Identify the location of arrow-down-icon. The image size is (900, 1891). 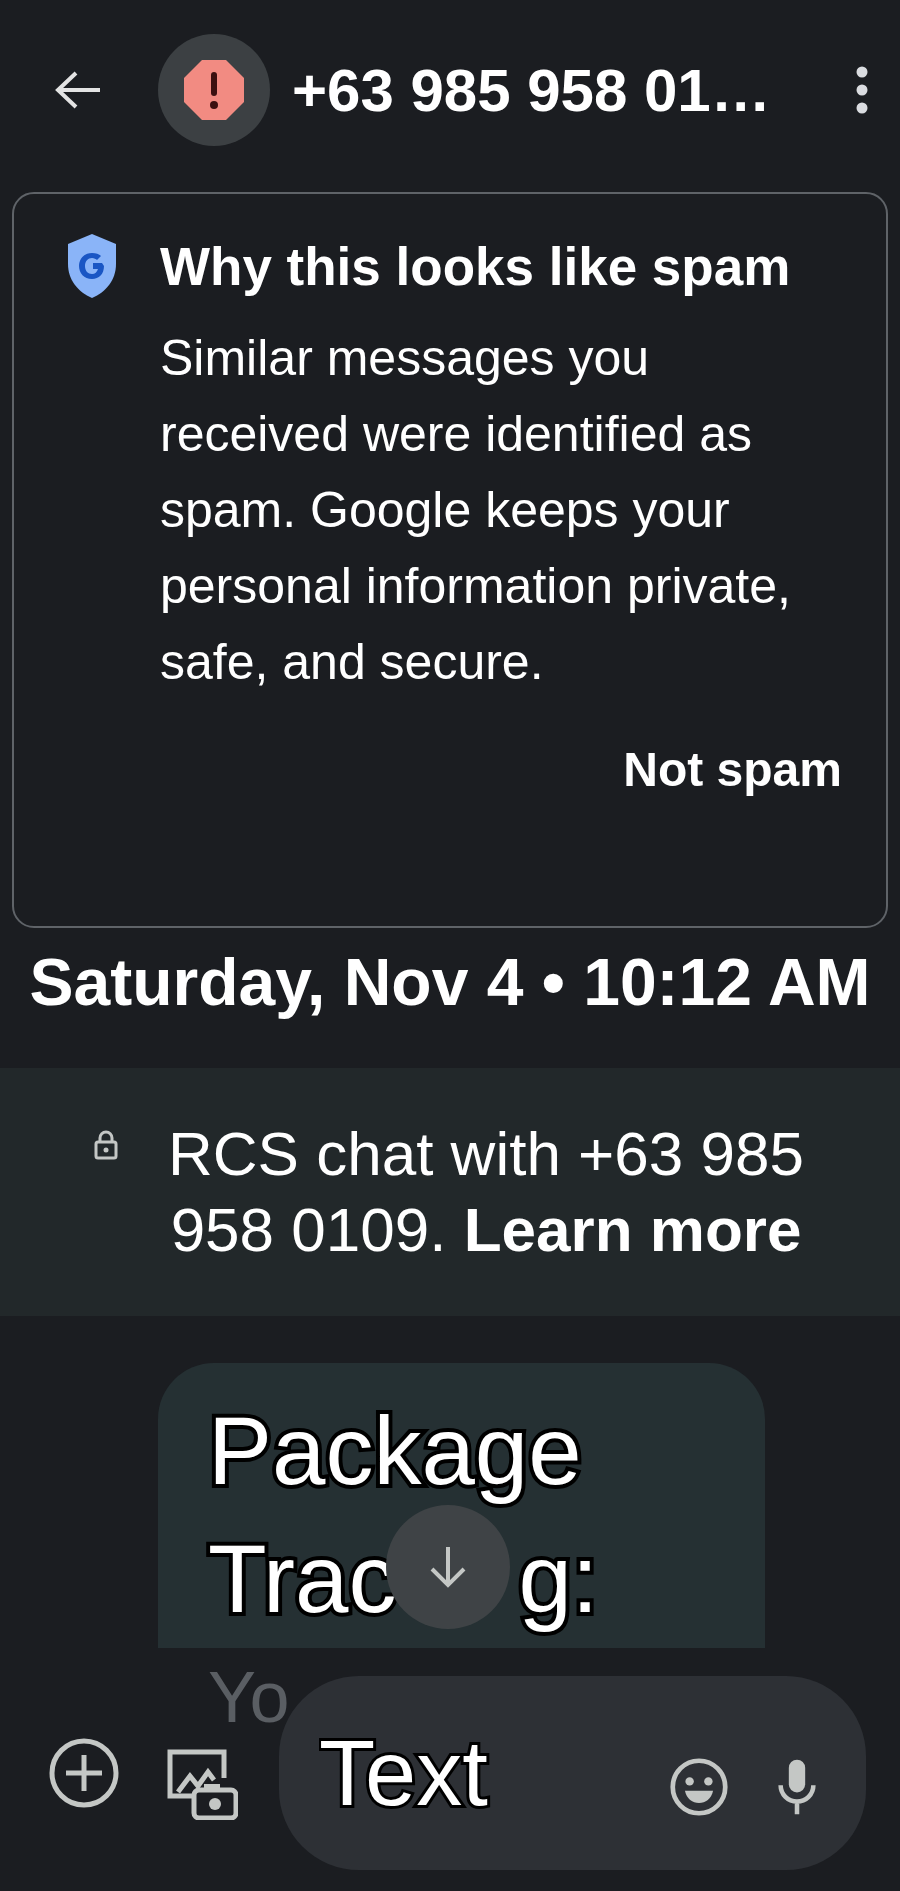
(448, 1567).